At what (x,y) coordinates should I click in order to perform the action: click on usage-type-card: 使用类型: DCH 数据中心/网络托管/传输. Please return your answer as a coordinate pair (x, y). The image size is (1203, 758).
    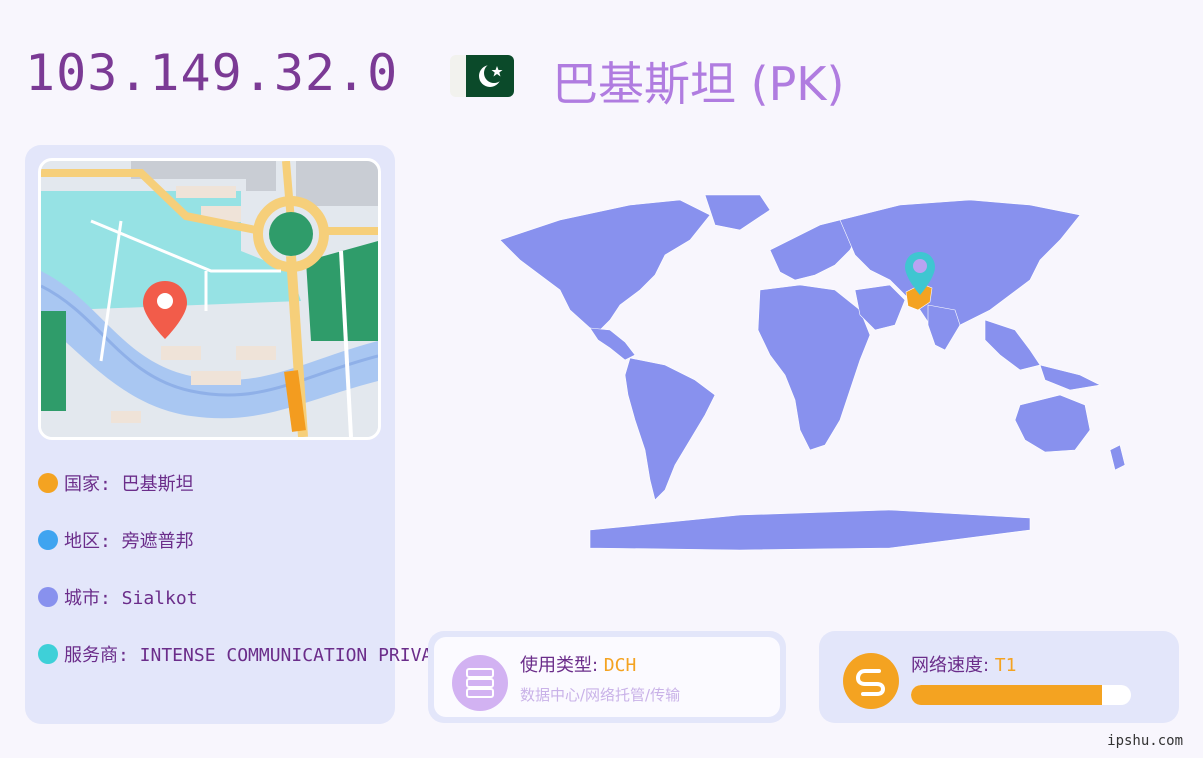
    Looking at the image, I should click on (607, 677).